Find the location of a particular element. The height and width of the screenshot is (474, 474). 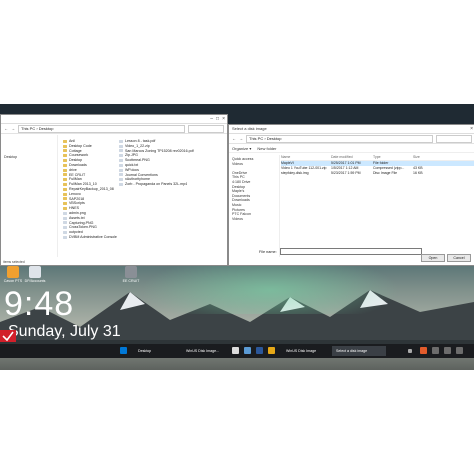

tray-network-icon is located at coordinates (435, 350).